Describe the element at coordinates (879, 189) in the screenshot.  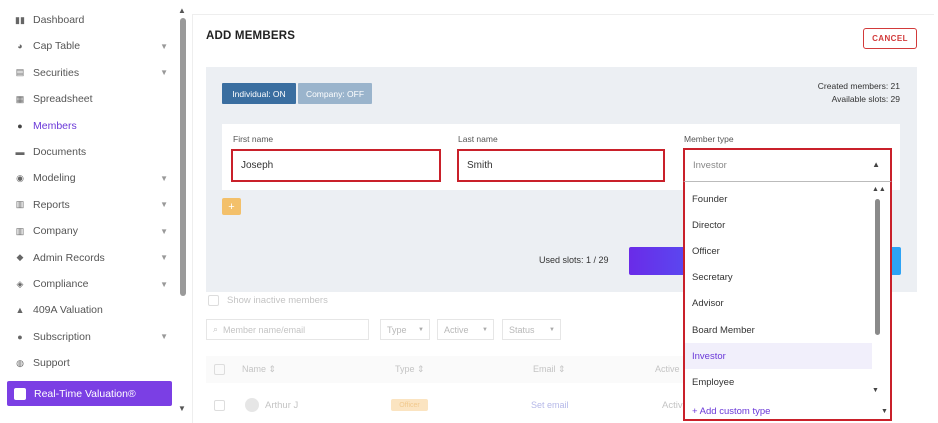
I see `dropdown-scroll-up-icon: ▲▲` at that location.